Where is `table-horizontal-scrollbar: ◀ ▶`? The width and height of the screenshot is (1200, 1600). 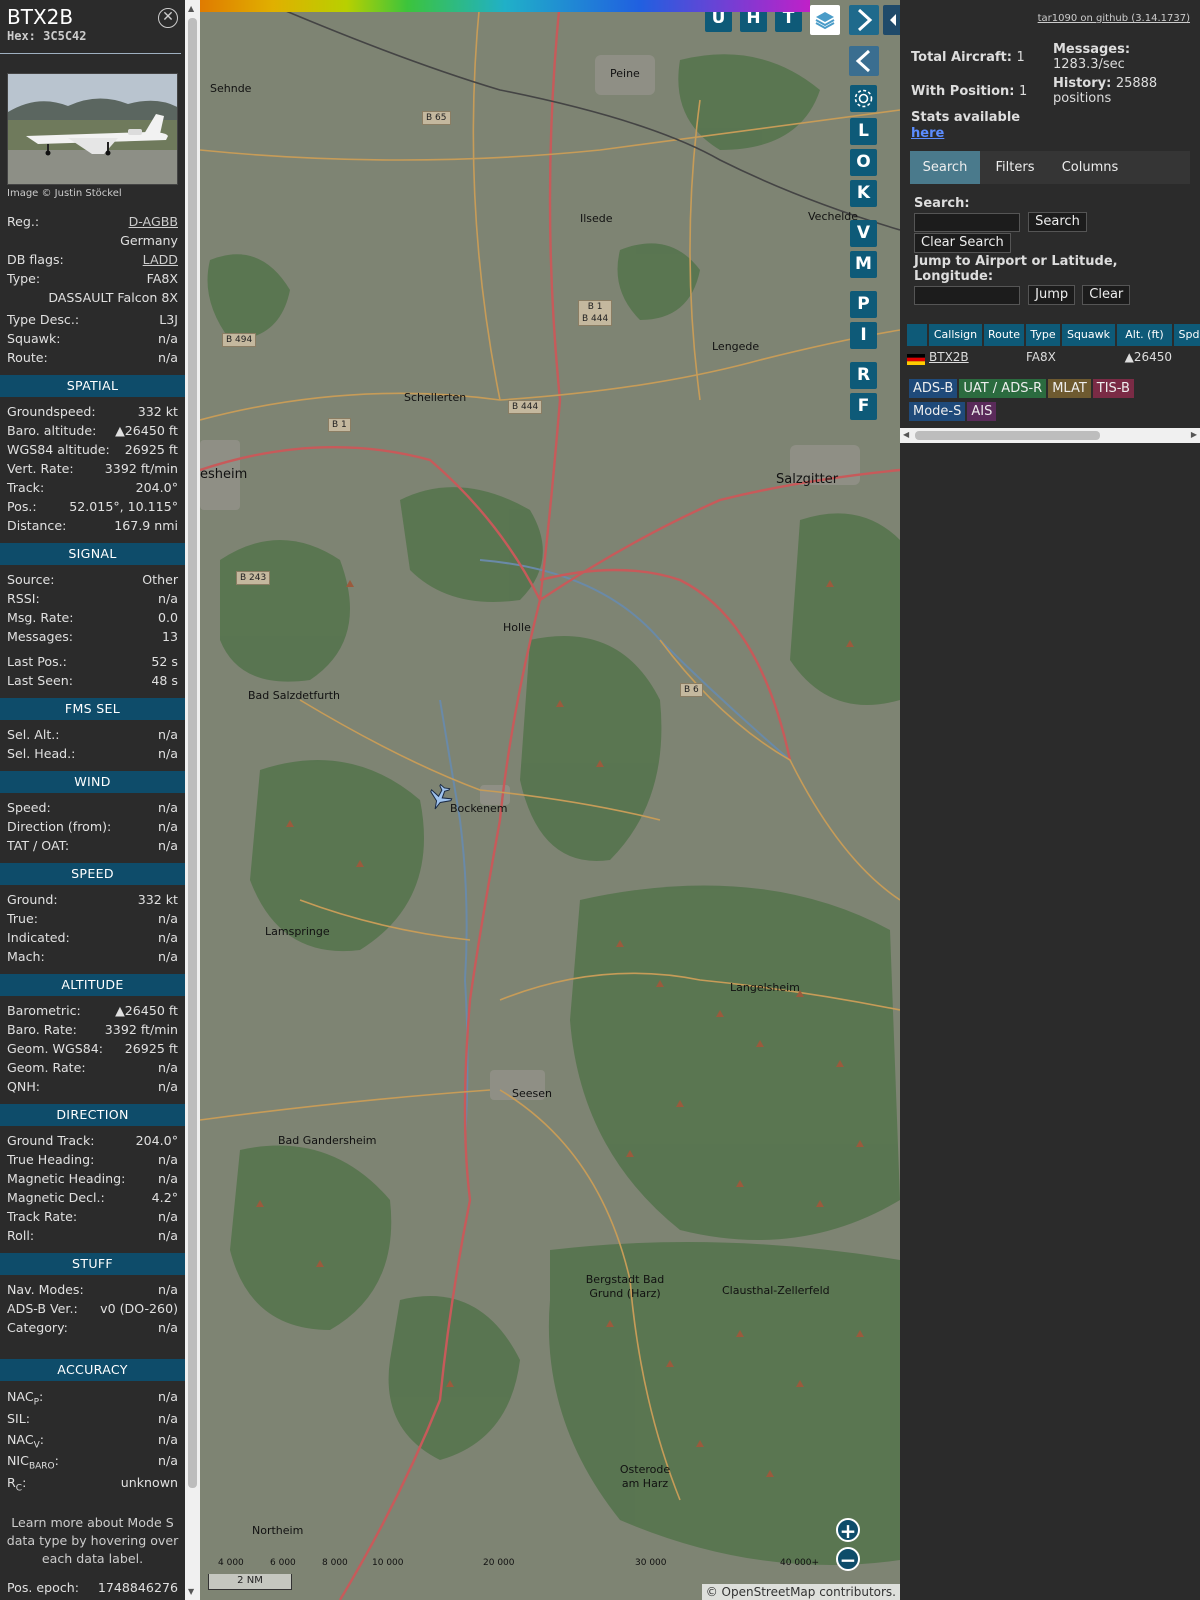 table-horizontal-scrollbar: ◀ ▶ is located at coordinates (1050, 435).